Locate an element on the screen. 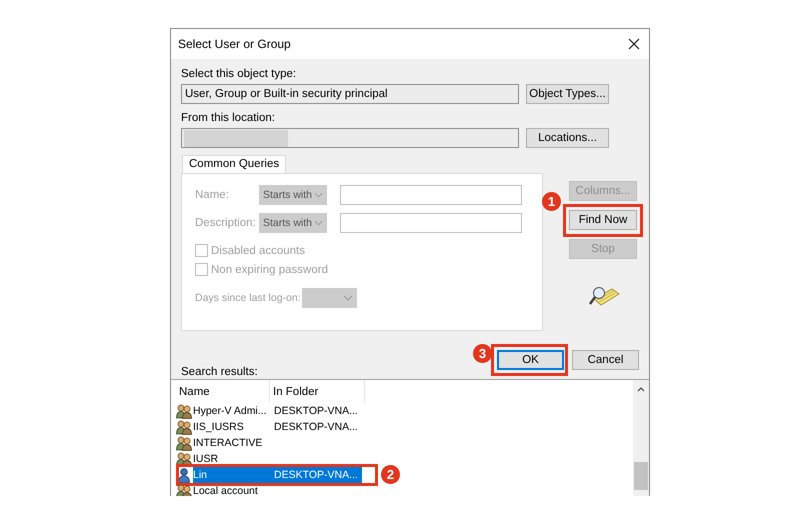 This screenshot has width=800, height=525. column-header: In Folder is located at coordinates (317, 391).